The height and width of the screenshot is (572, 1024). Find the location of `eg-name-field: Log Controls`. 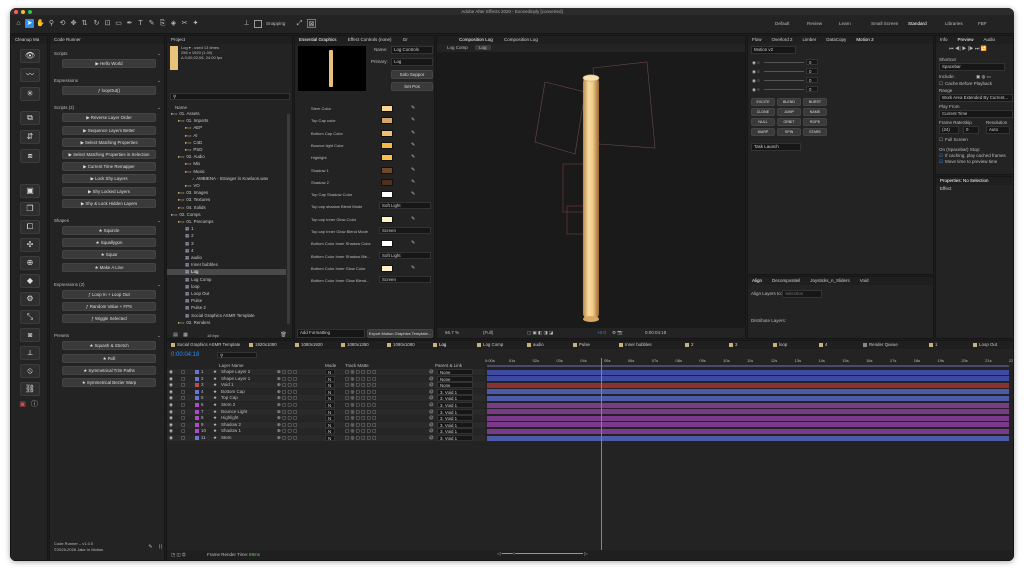

eg-name-field: Log Controls is located at coordinates (412, 50).